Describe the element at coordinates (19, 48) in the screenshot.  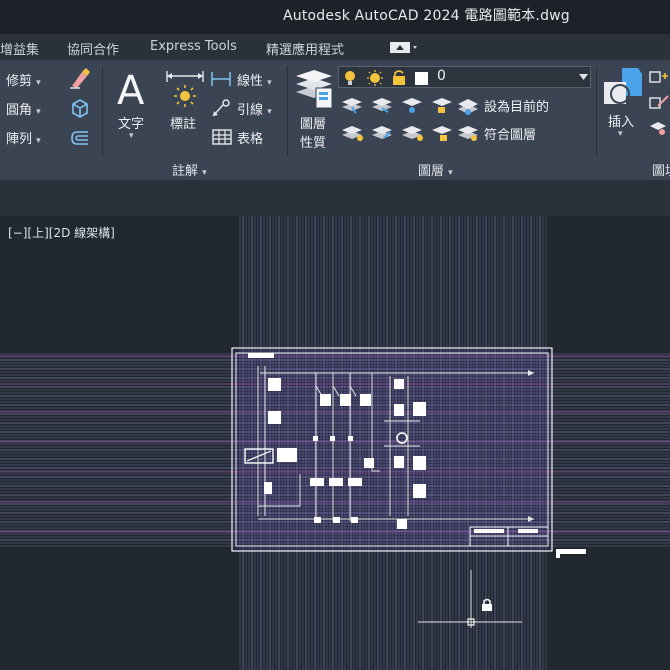
I see `tab-addins: 增益集` at that location.